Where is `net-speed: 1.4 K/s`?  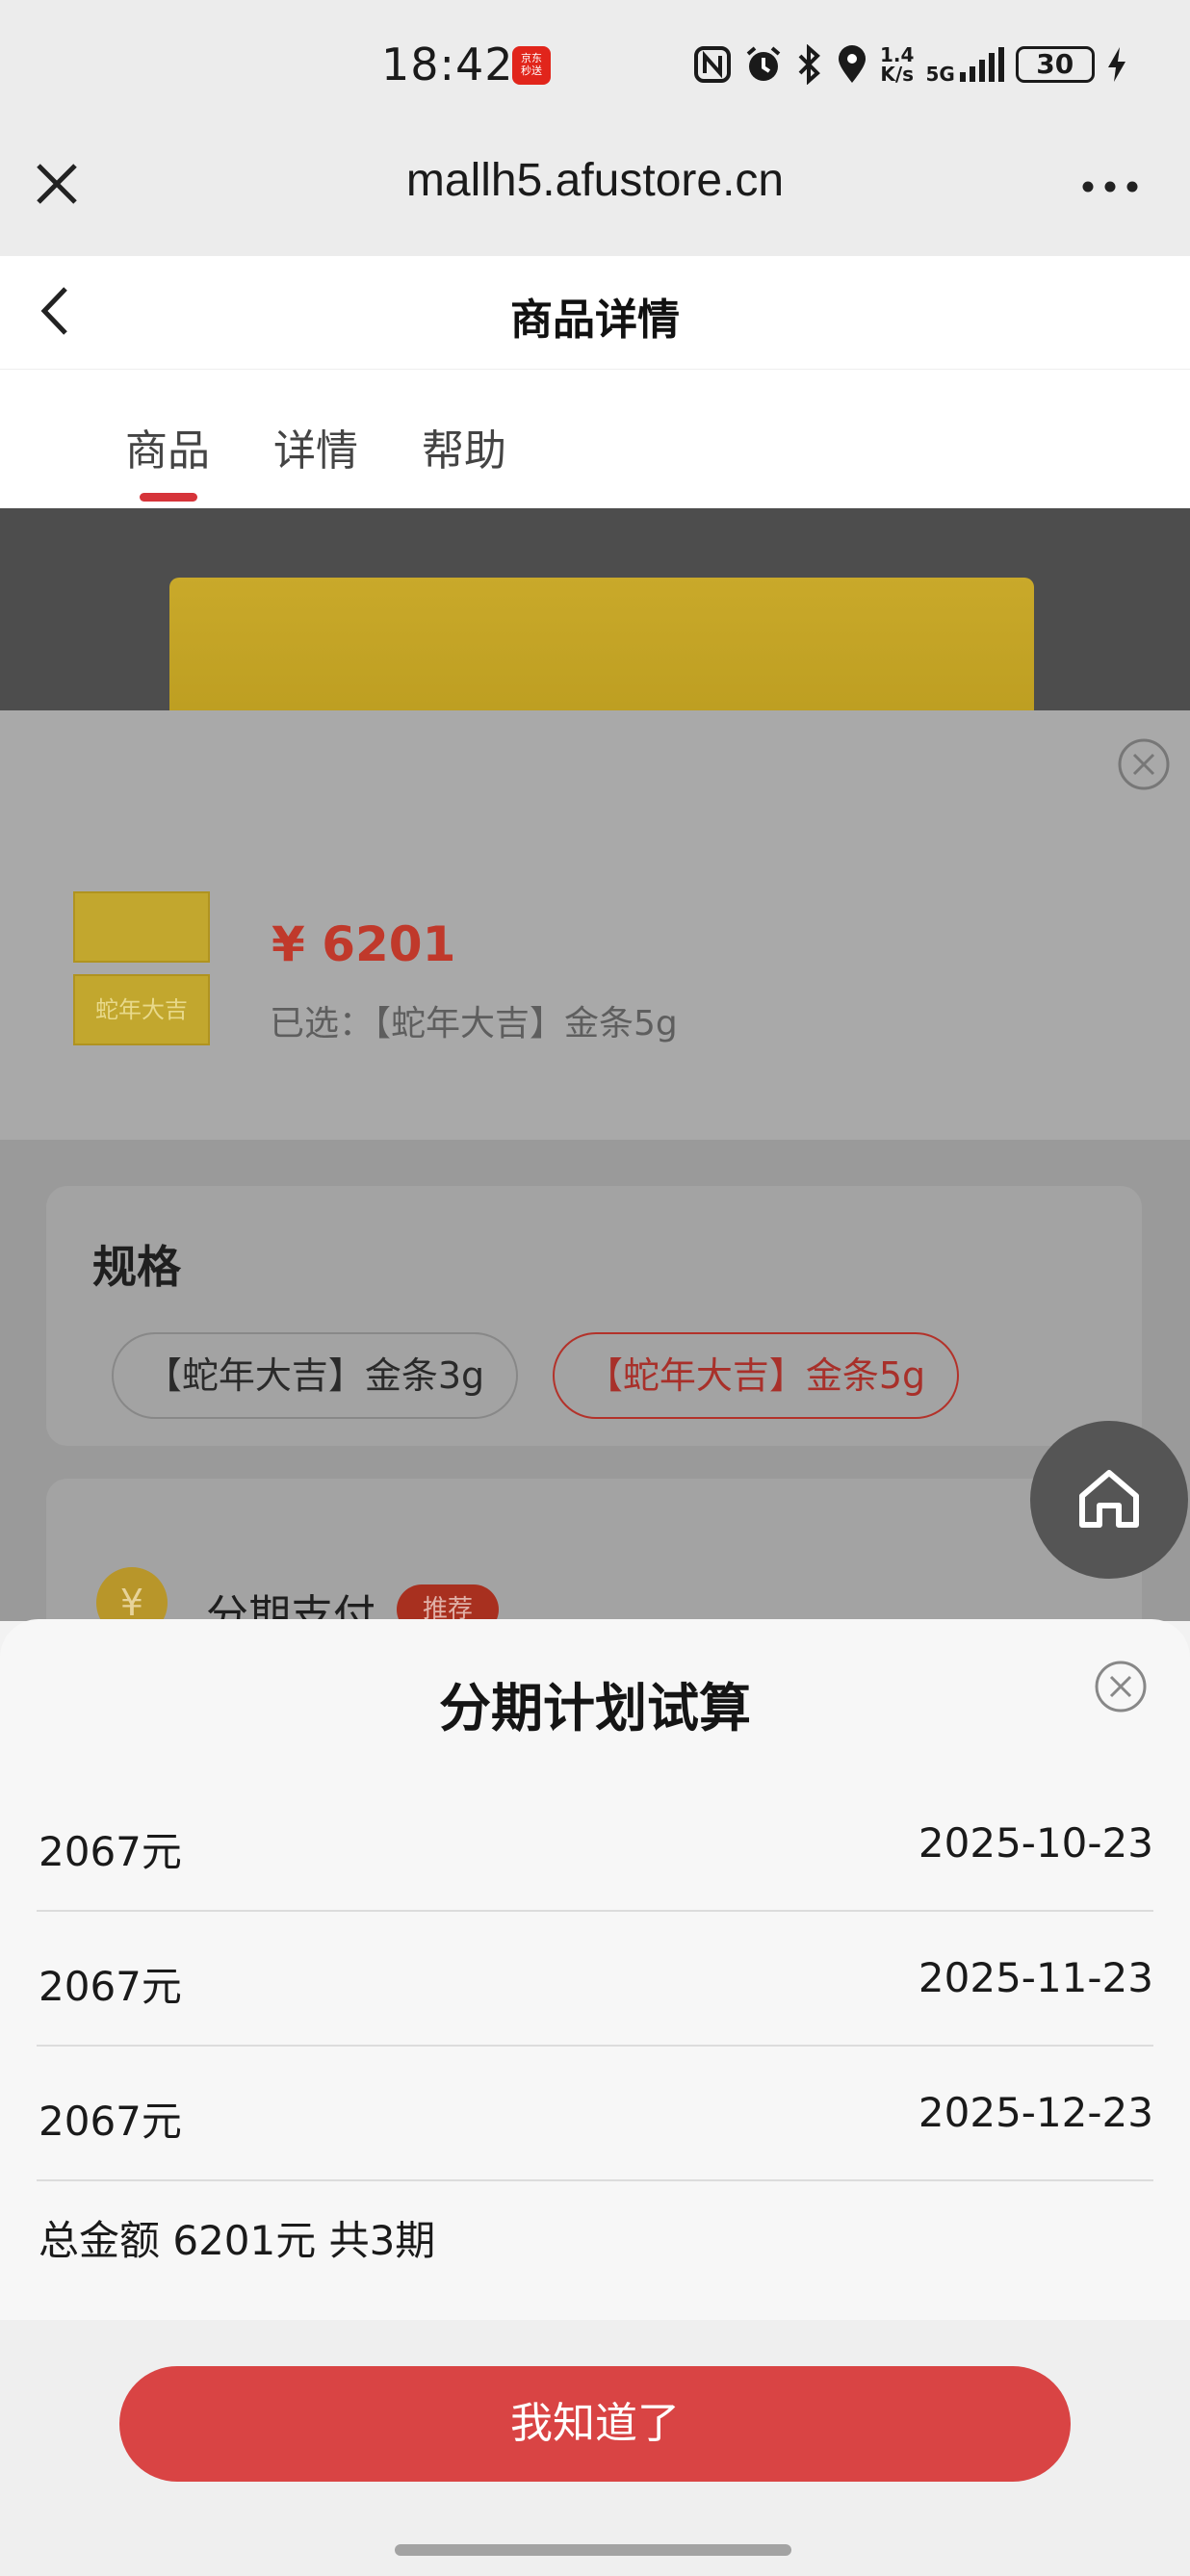 net-speed: 1.4 K/s is located at coordinates (898, 64).